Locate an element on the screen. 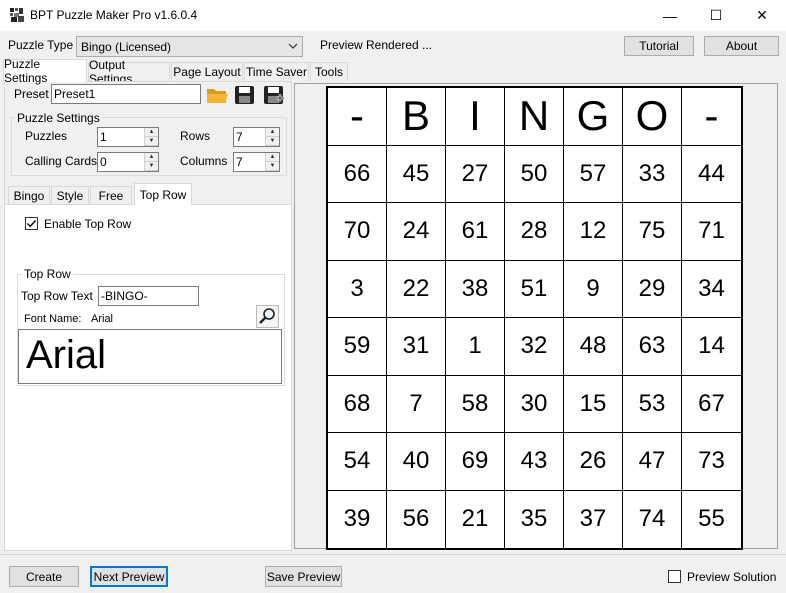 This screenshot has height=593, width=786. tab-free: Free is located at coordinates (111, 195).